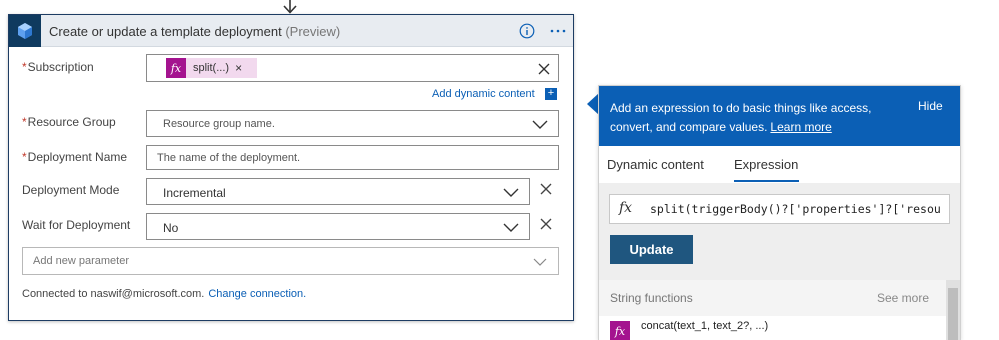 The image size is (999, 340). What do you see at coordinates (352, 123) in the screenshot?
I see `resource-group-dropdown: Resource group name.` at bounding box center [352, 123].